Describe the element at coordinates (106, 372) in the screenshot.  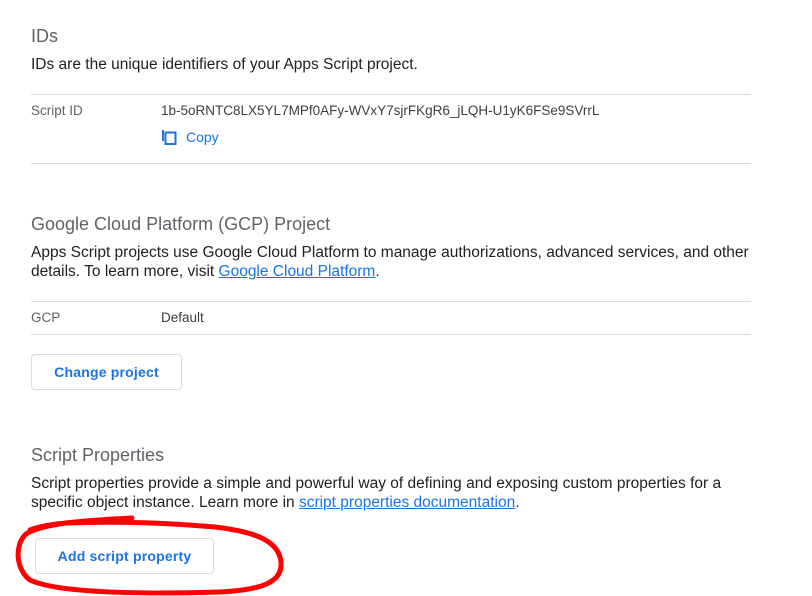
I see `change-project-button: Change project` at that location.